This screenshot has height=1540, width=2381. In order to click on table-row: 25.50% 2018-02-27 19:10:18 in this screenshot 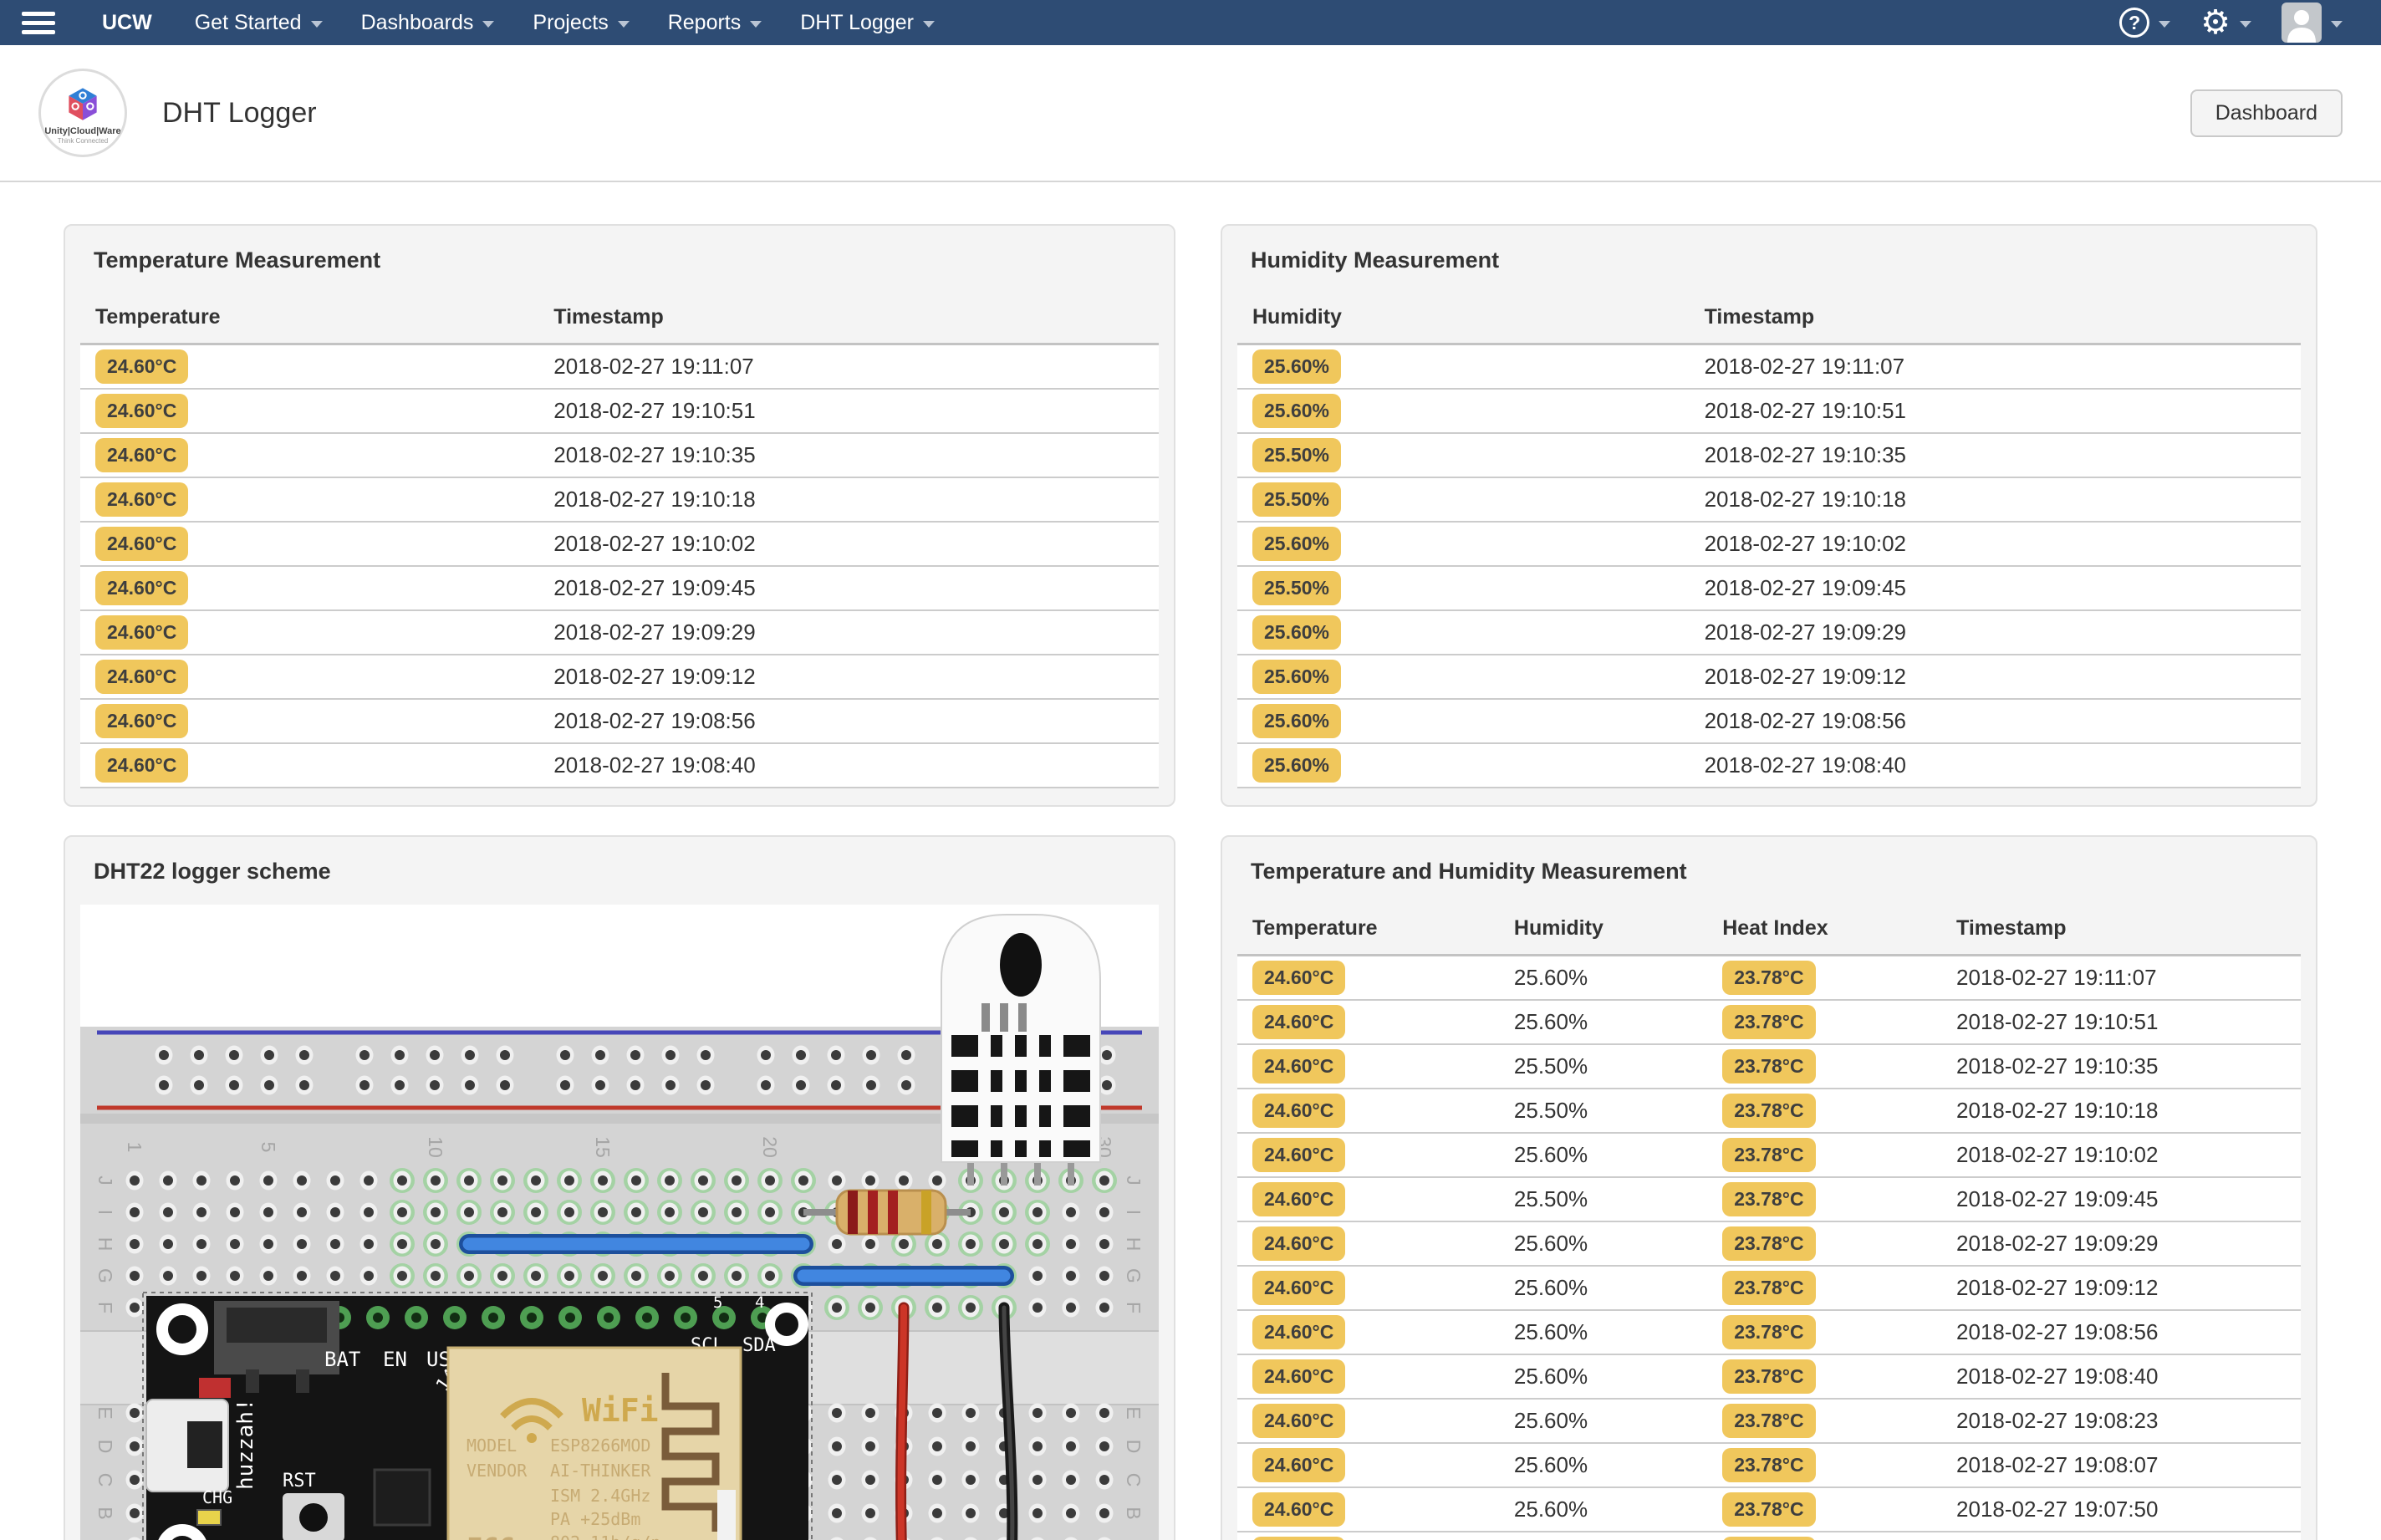, I will do `click(1769, 500)`.